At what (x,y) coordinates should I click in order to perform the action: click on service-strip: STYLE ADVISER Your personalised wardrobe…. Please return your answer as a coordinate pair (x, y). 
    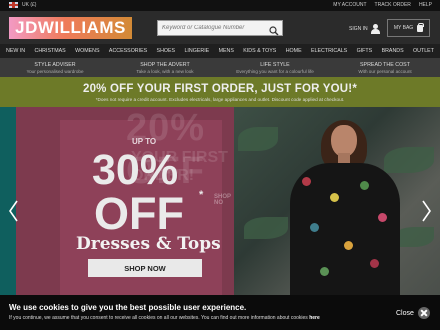
    Looking at the image, I should click on (220, 67).